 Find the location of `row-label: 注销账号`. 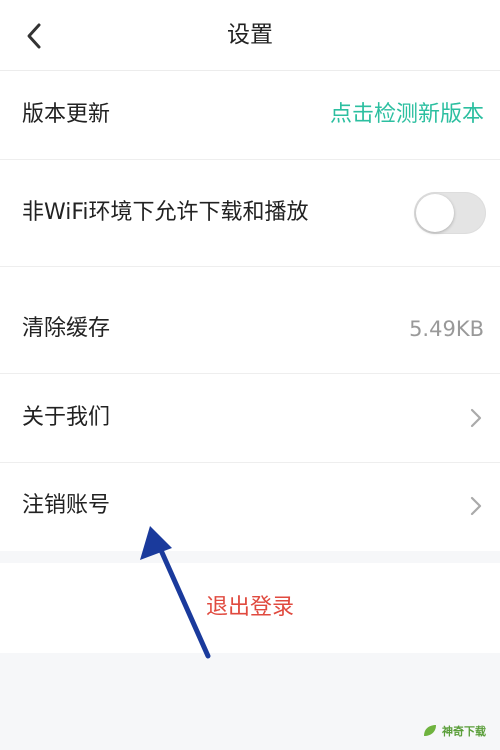

row-label: 注销账号 is located at coordinates (66, 505).